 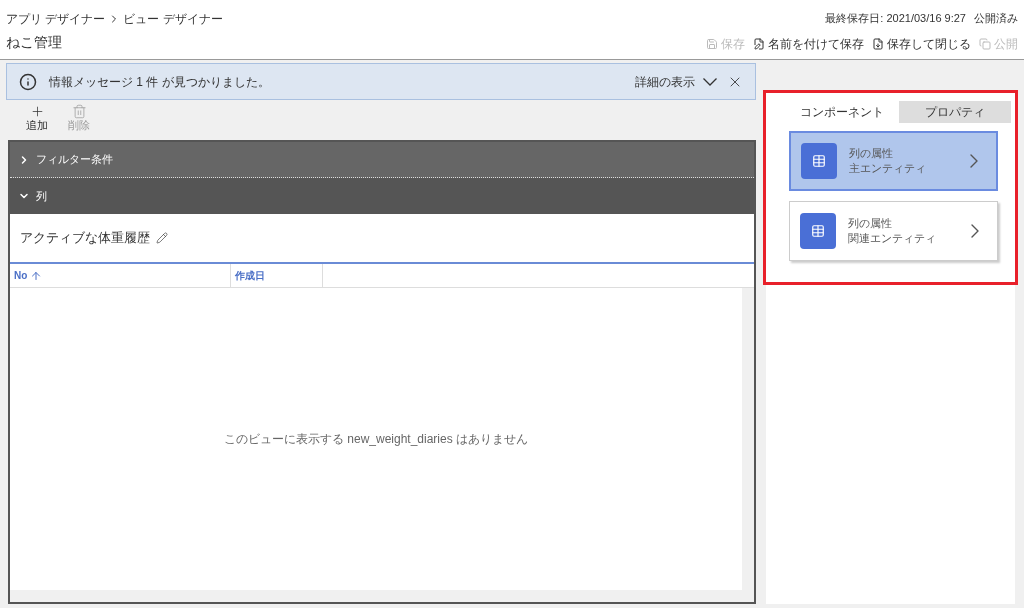 I want to click on info-icon, so click(x=28, y=81).